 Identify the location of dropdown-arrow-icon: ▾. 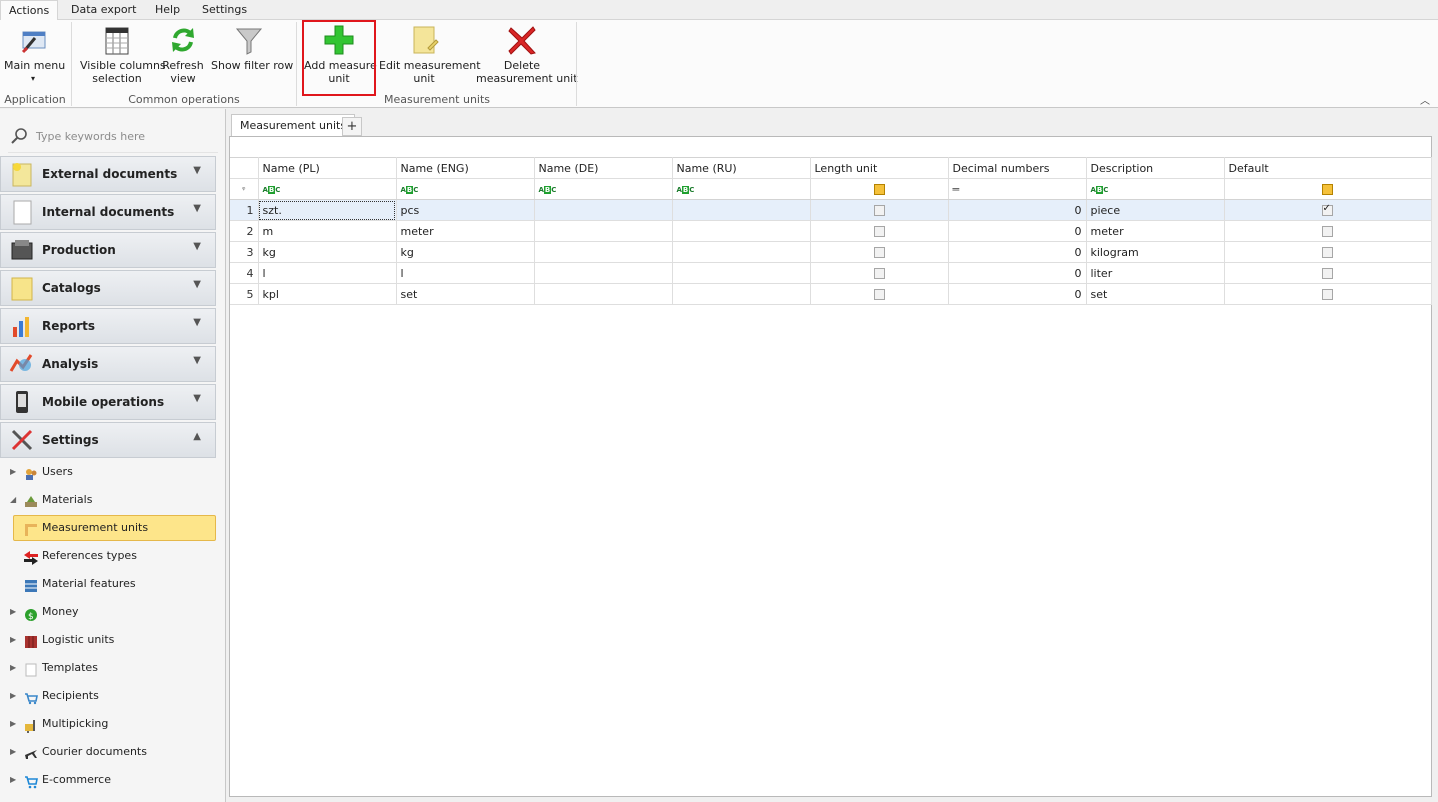
(32, 78).